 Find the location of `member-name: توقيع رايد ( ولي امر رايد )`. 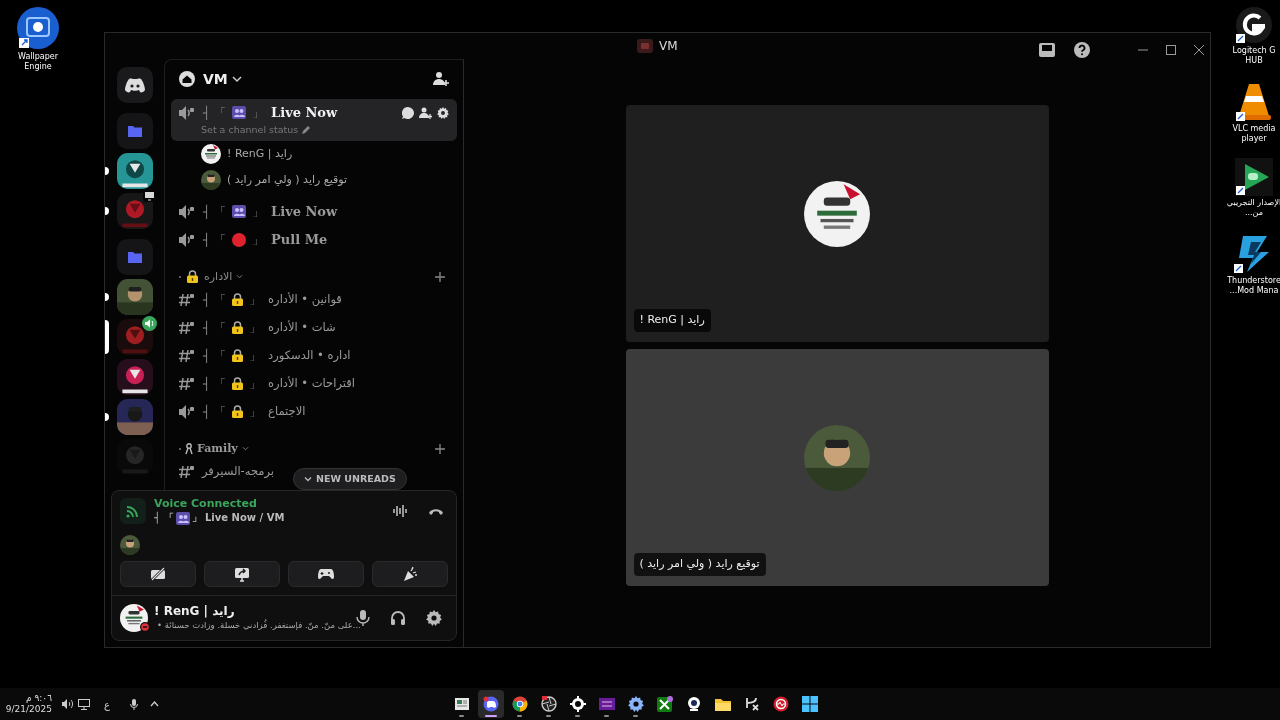

member-name: توقيع رايد ( ولي امر رايد ) is located at coordinates (287, 179).